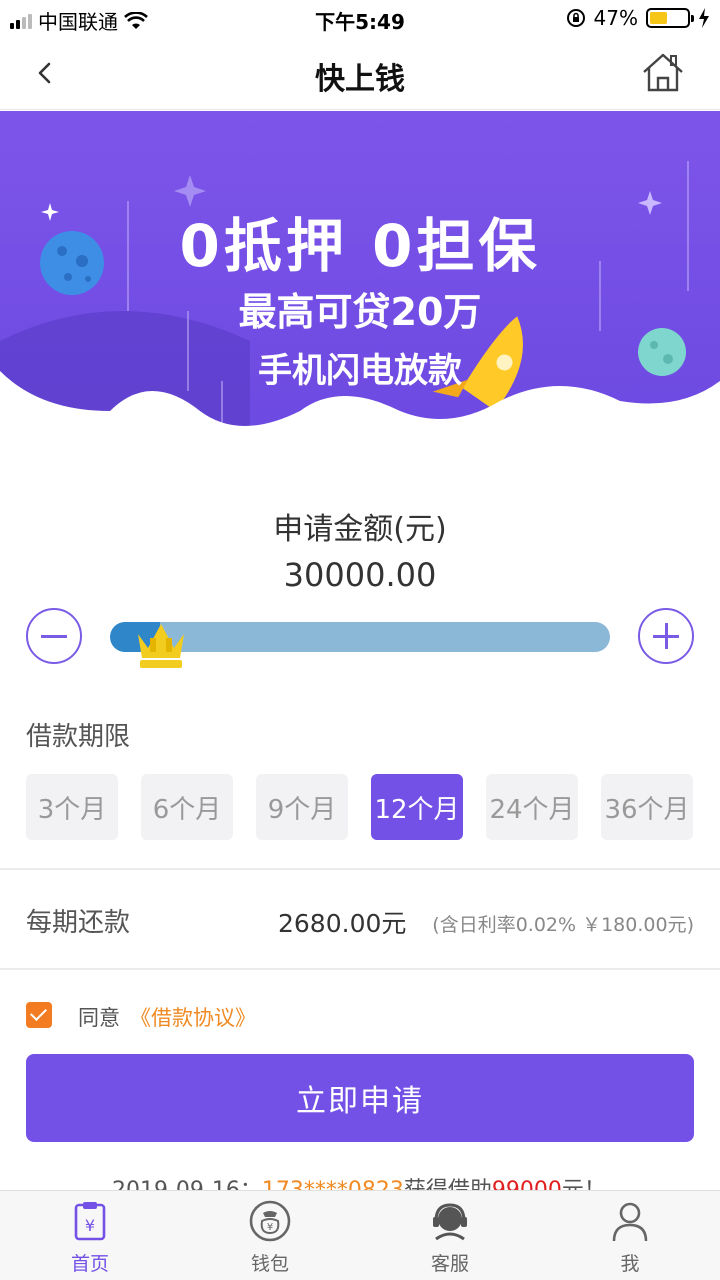 Image resolution: width=720 pixels, height=1280 pixels. Describe the element at coordinates (360, 529) in the screenshot. I see `amount-label: 申请金额(元)` at that location.